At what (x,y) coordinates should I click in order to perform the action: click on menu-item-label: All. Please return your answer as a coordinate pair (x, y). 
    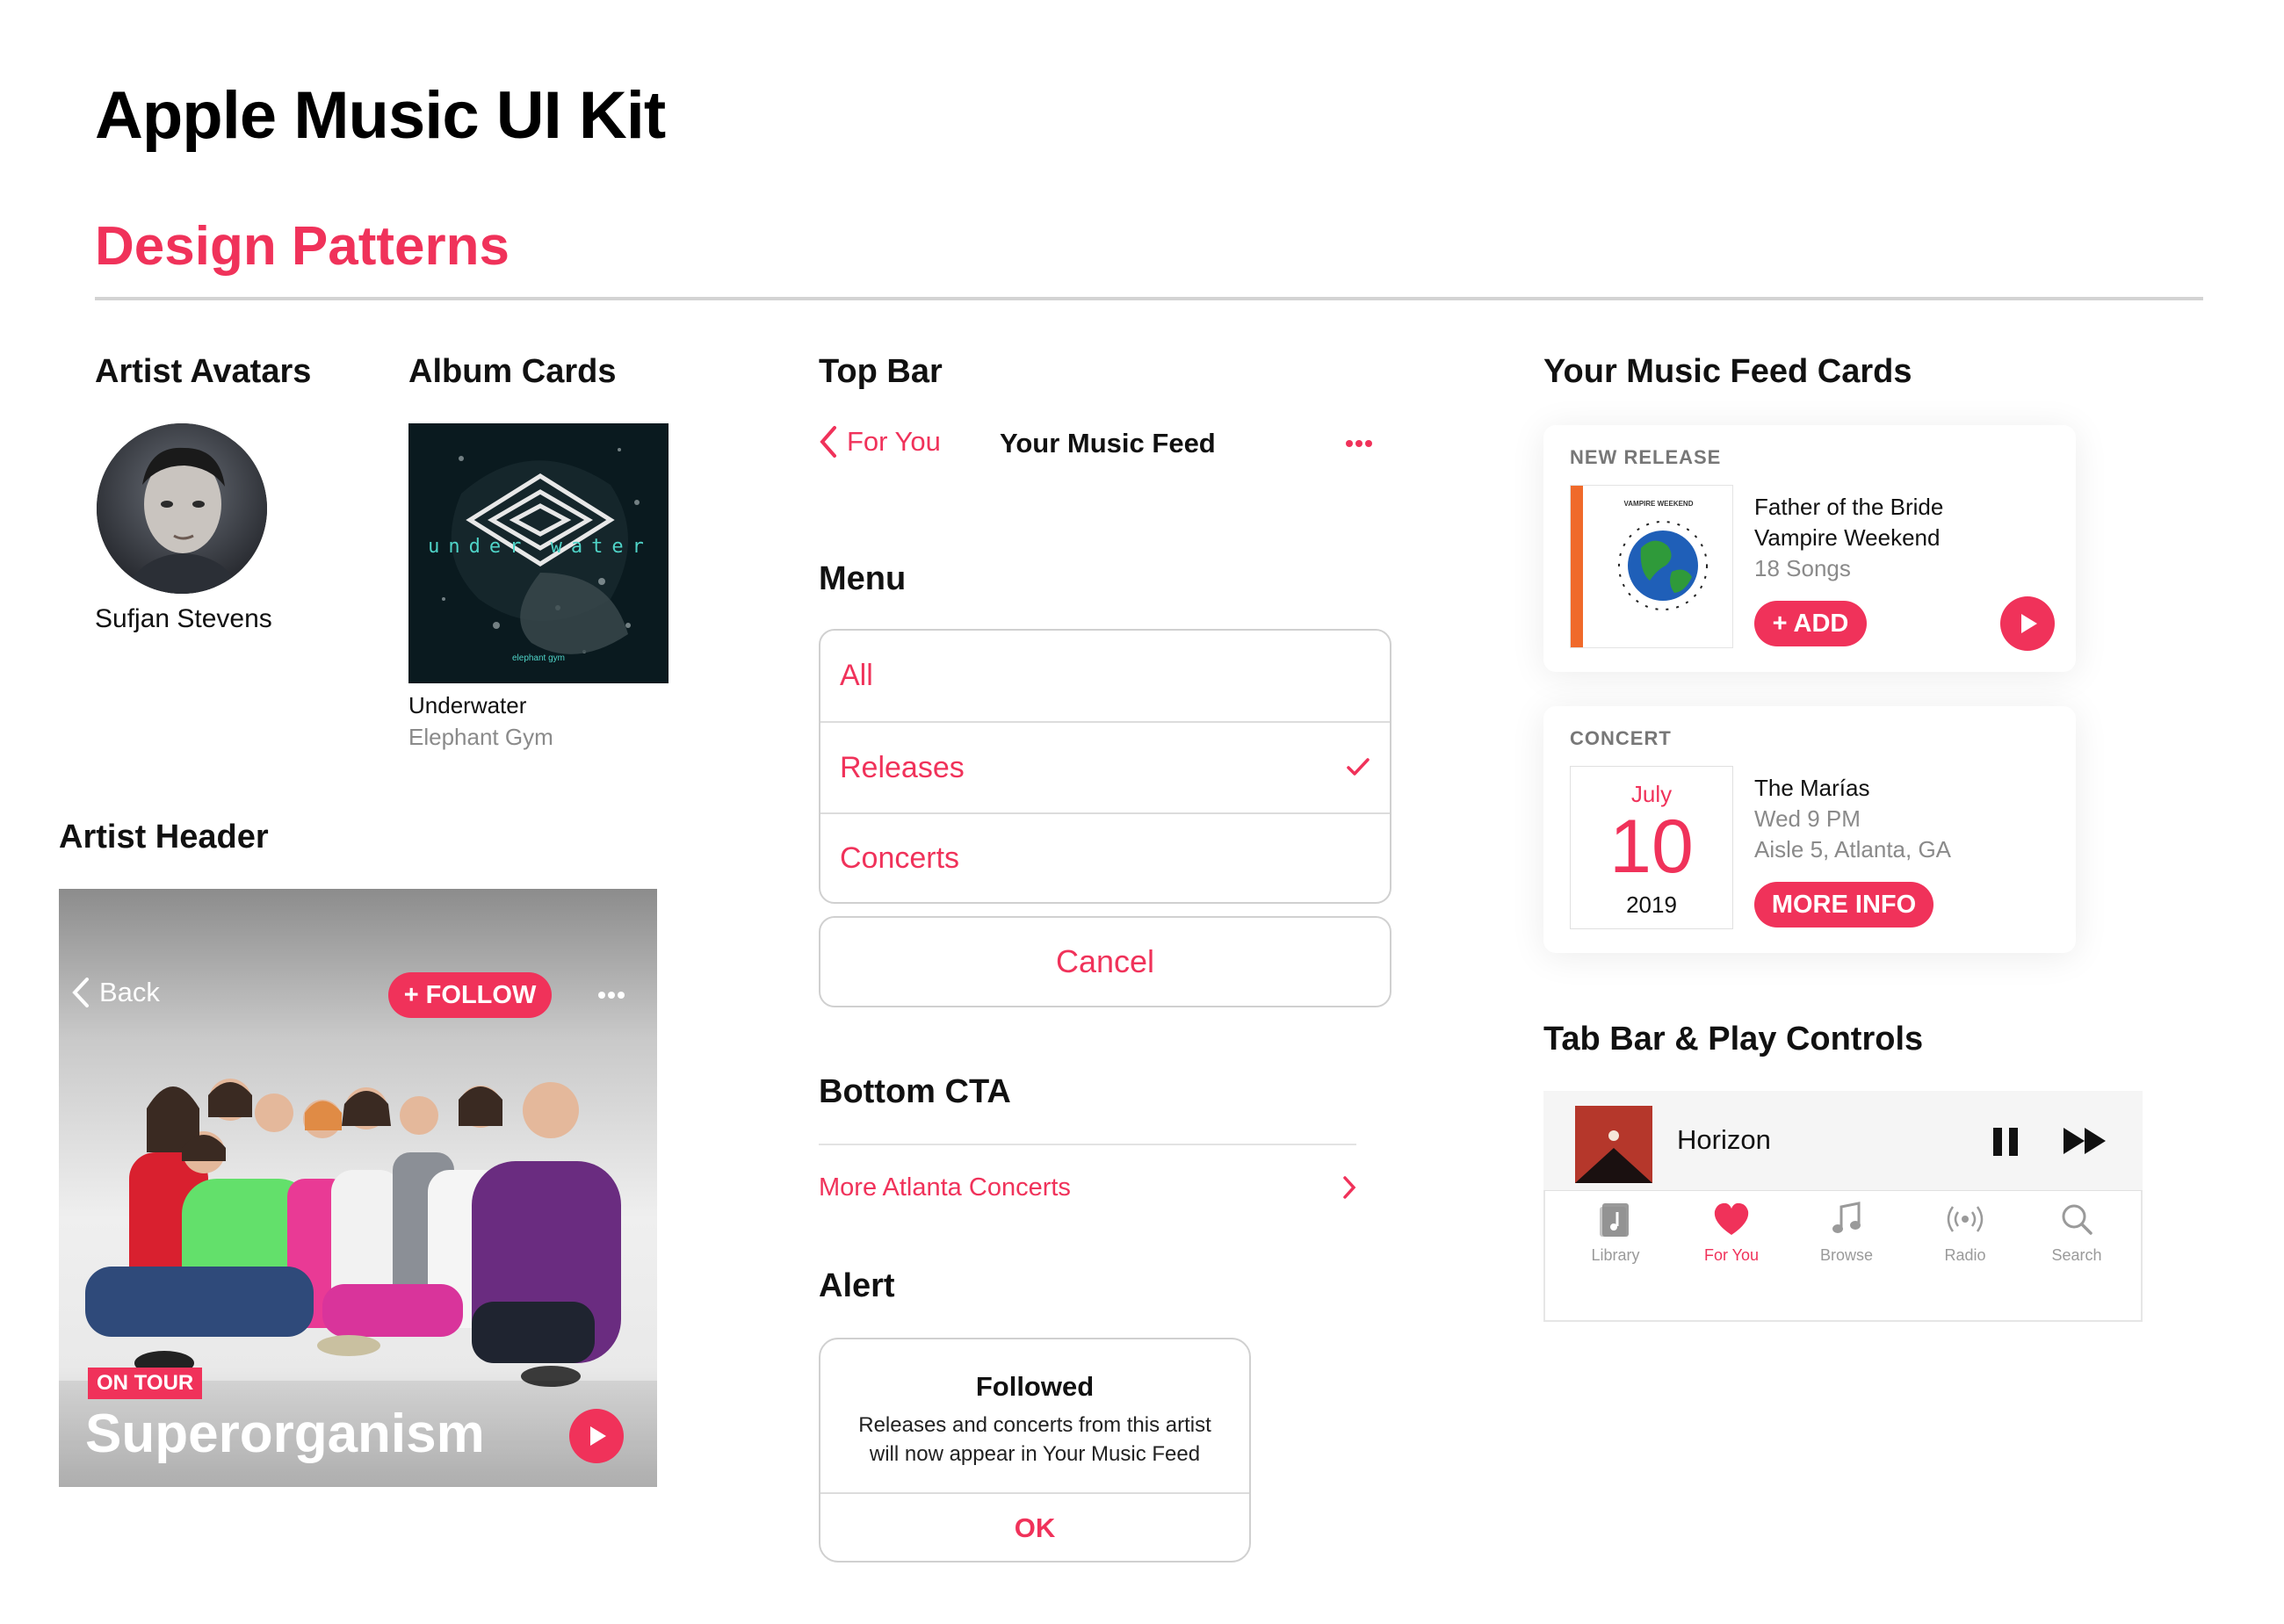
    Looking at the image, I should click on (856, 676).